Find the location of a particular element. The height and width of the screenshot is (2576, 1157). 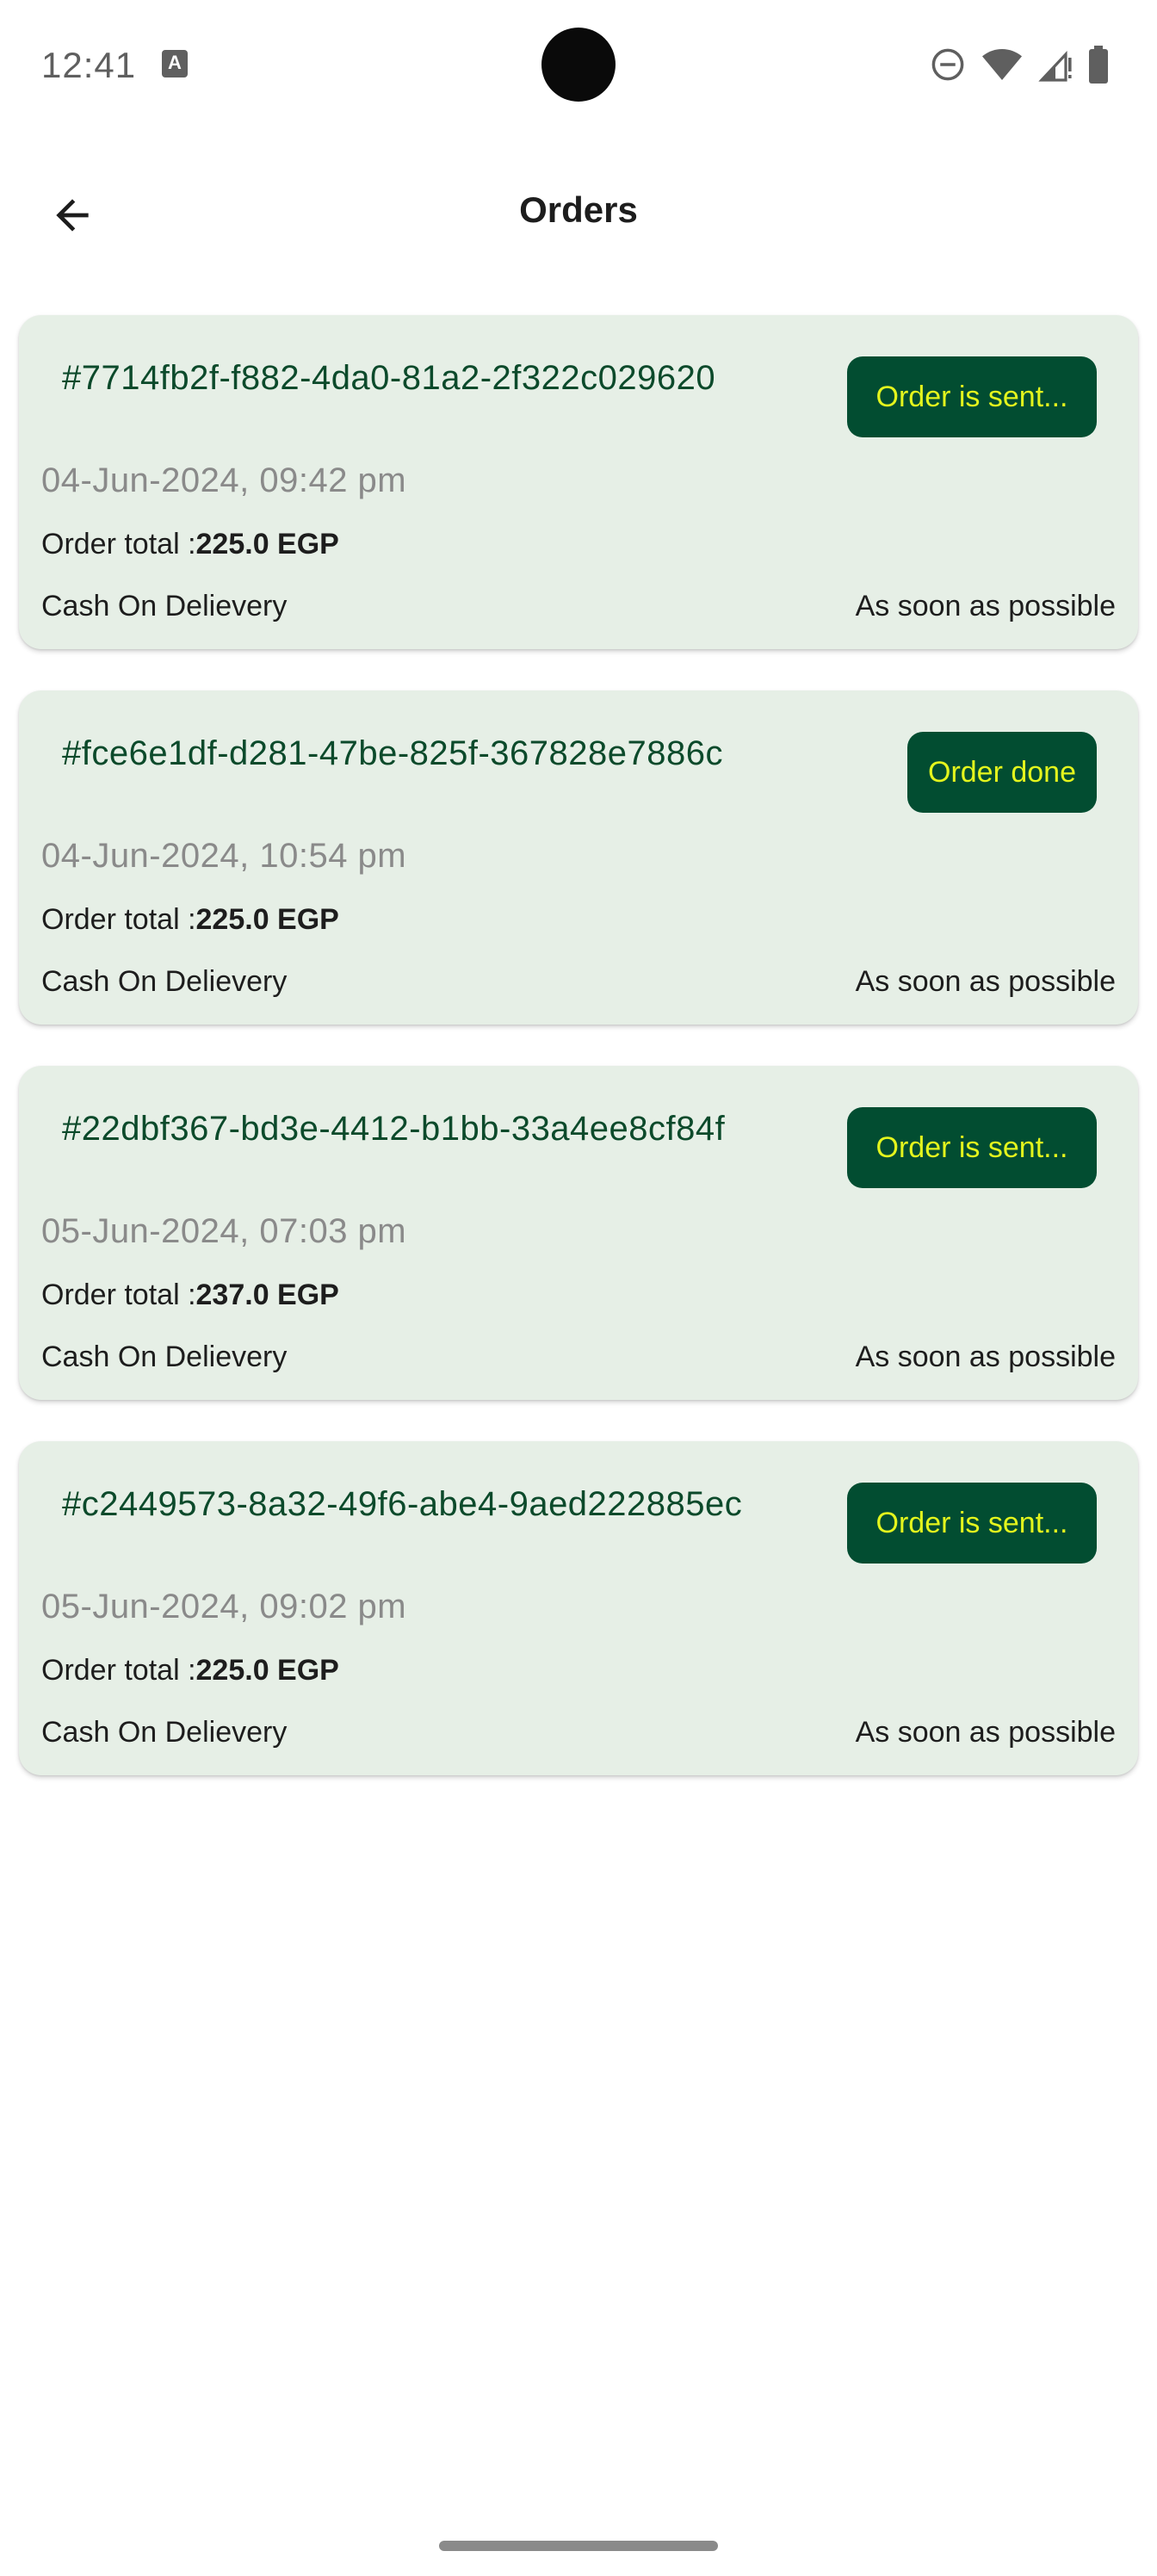

order-id: #7714fb2f-f882-4da0-81a2-2f322c029620 is located at coordinates (389, 378).